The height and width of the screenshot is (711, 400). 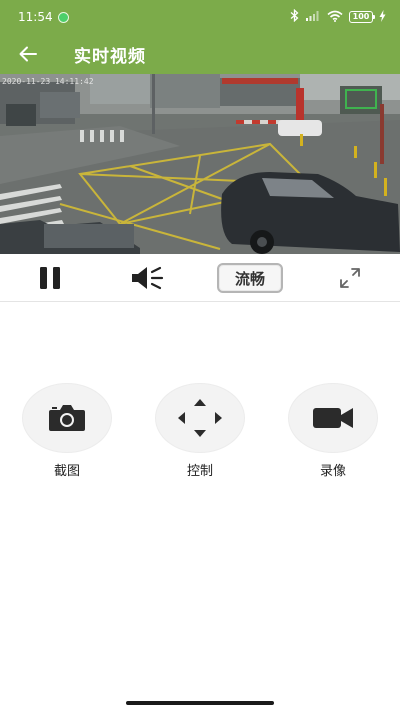 I want to click on pause-icon, so click(x=50, y=278).